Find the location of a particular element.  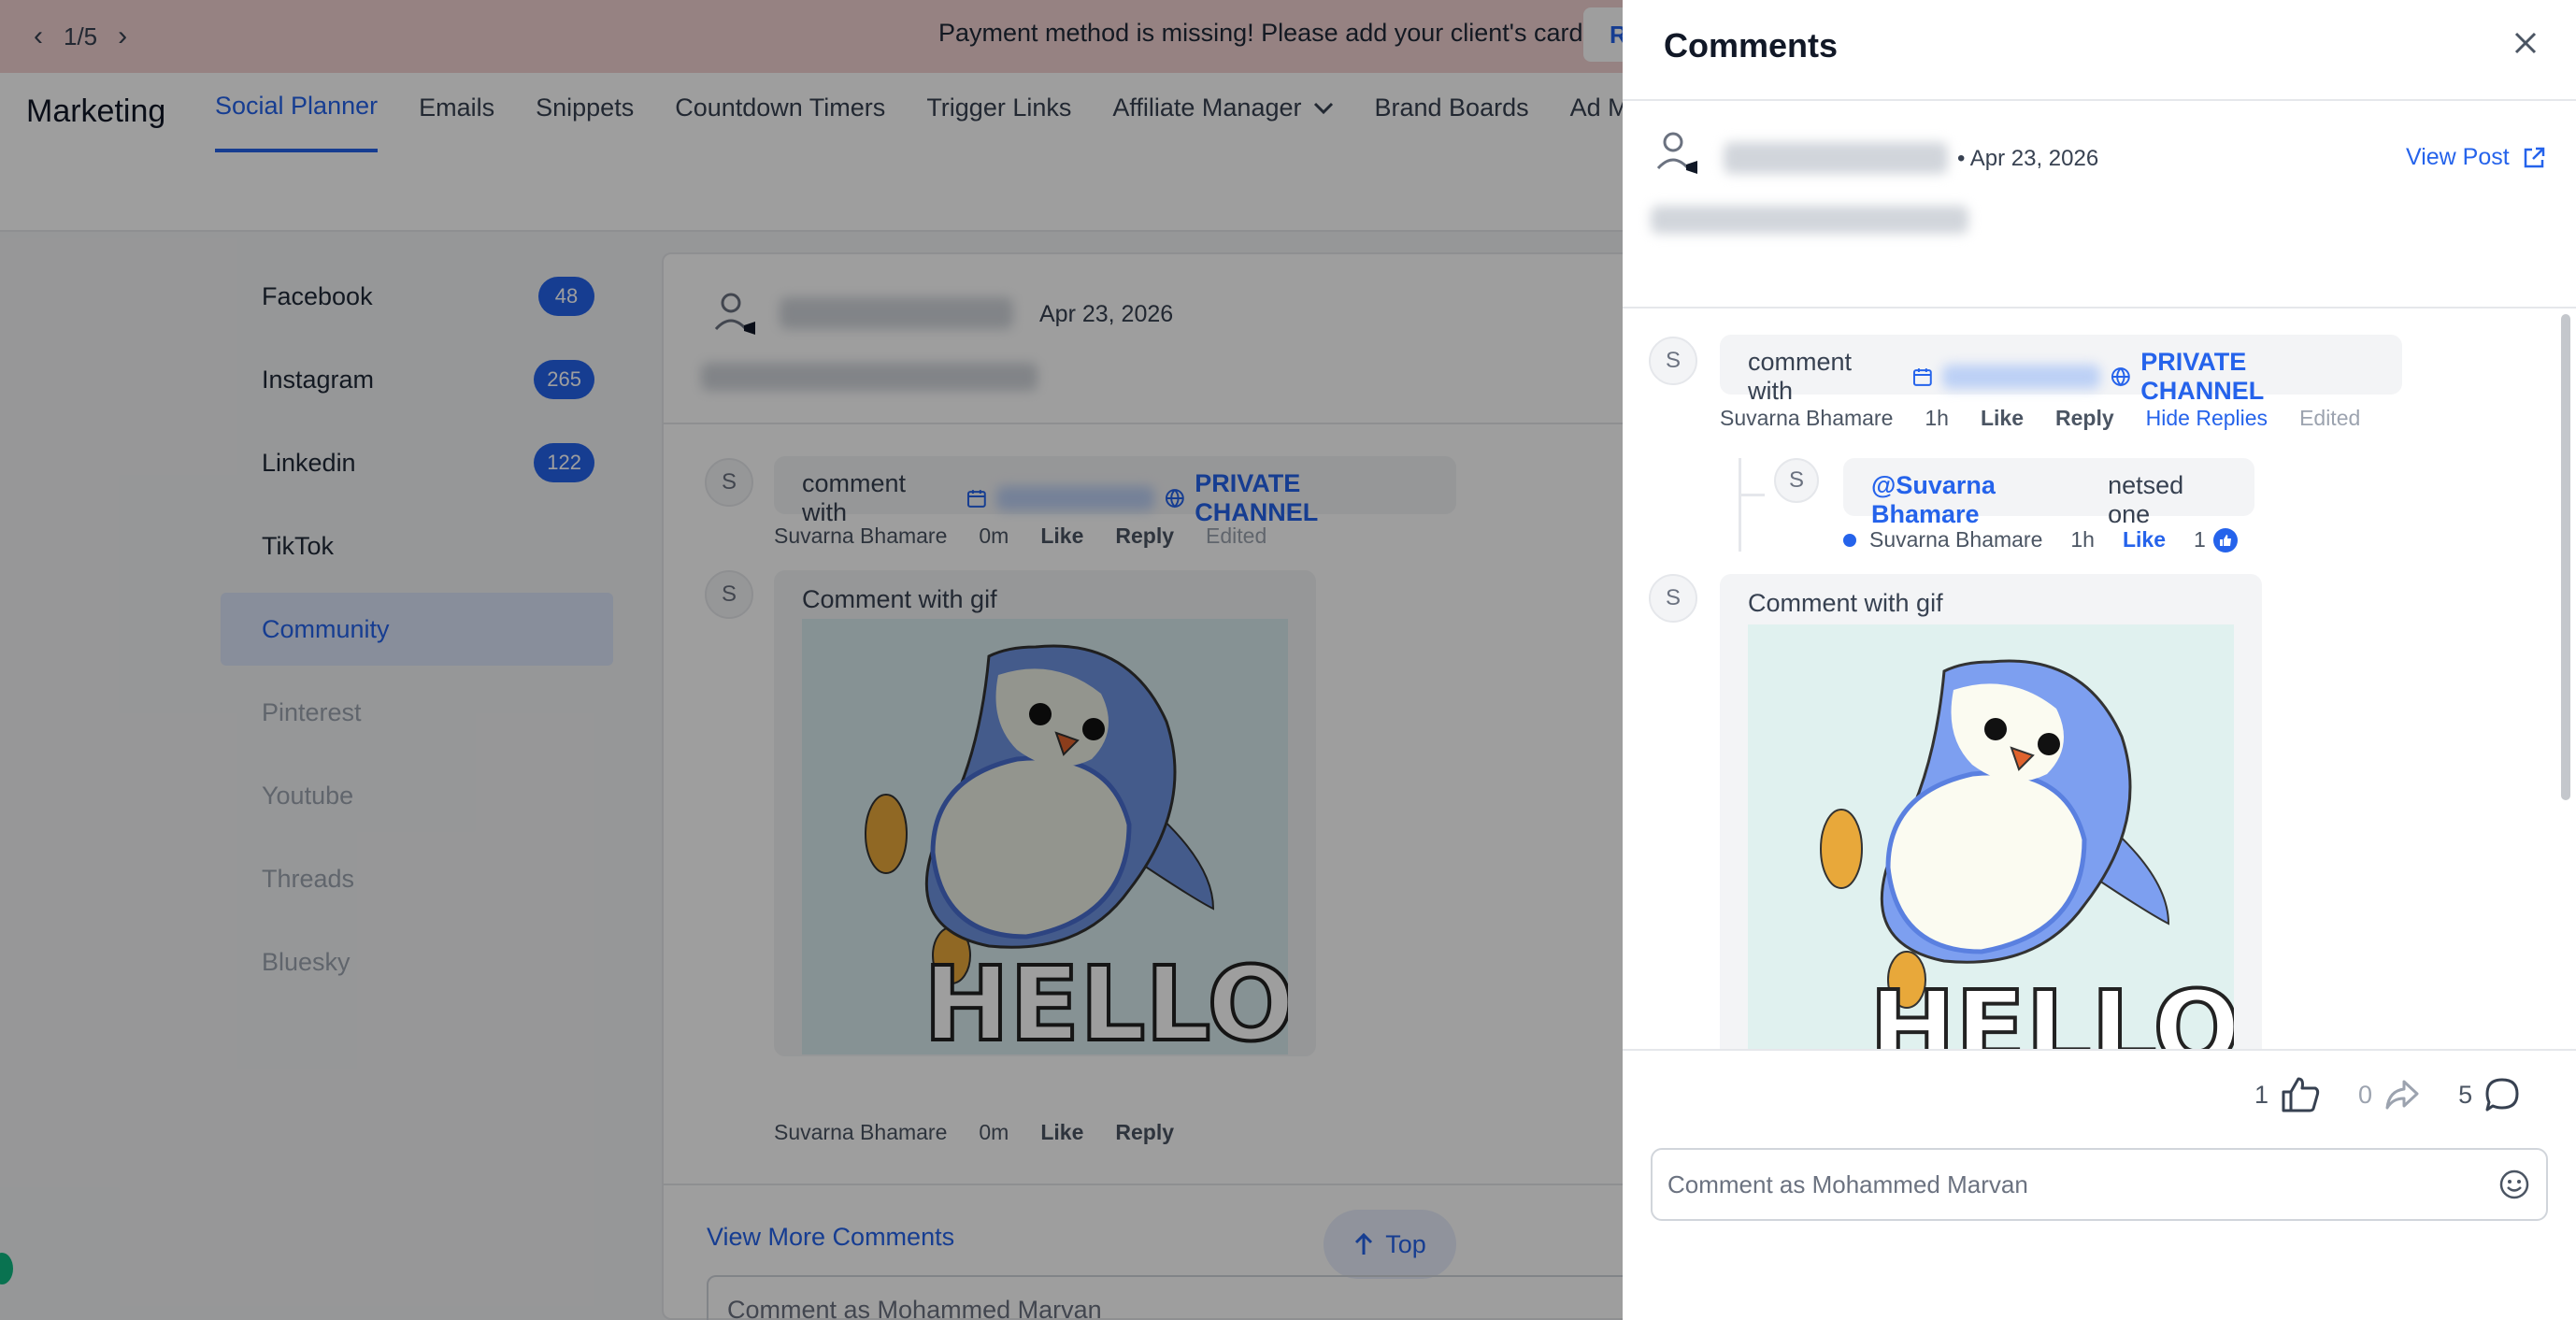

comments-count: 5 is located at coordinates (2465, 1094).